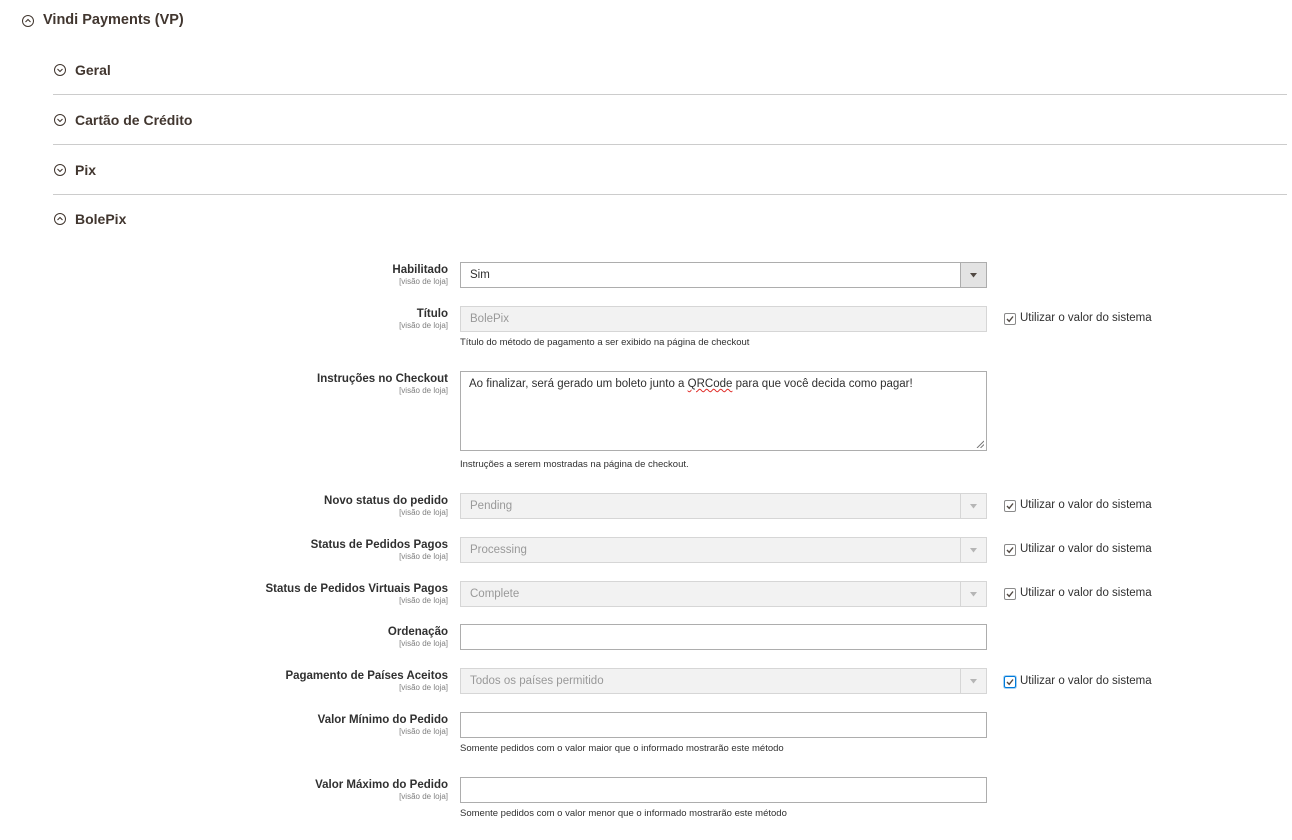 The height and width of the screenshot is (840, 1292). I want to click on misspelled-word: QRCode, so click(710, 384).